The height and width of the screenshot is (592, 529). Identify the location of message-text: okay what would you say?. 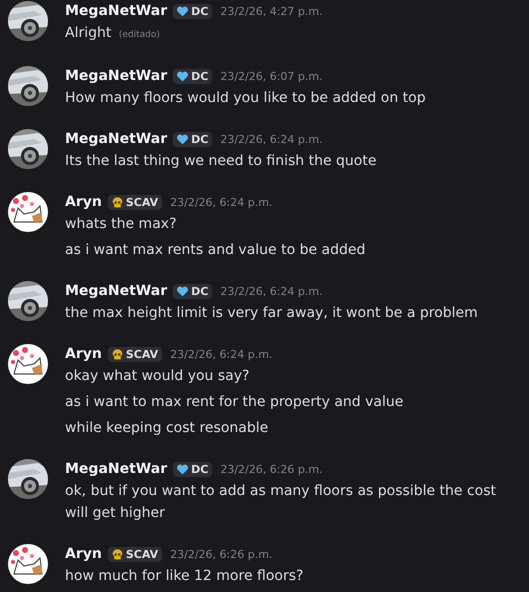
(157, 376).